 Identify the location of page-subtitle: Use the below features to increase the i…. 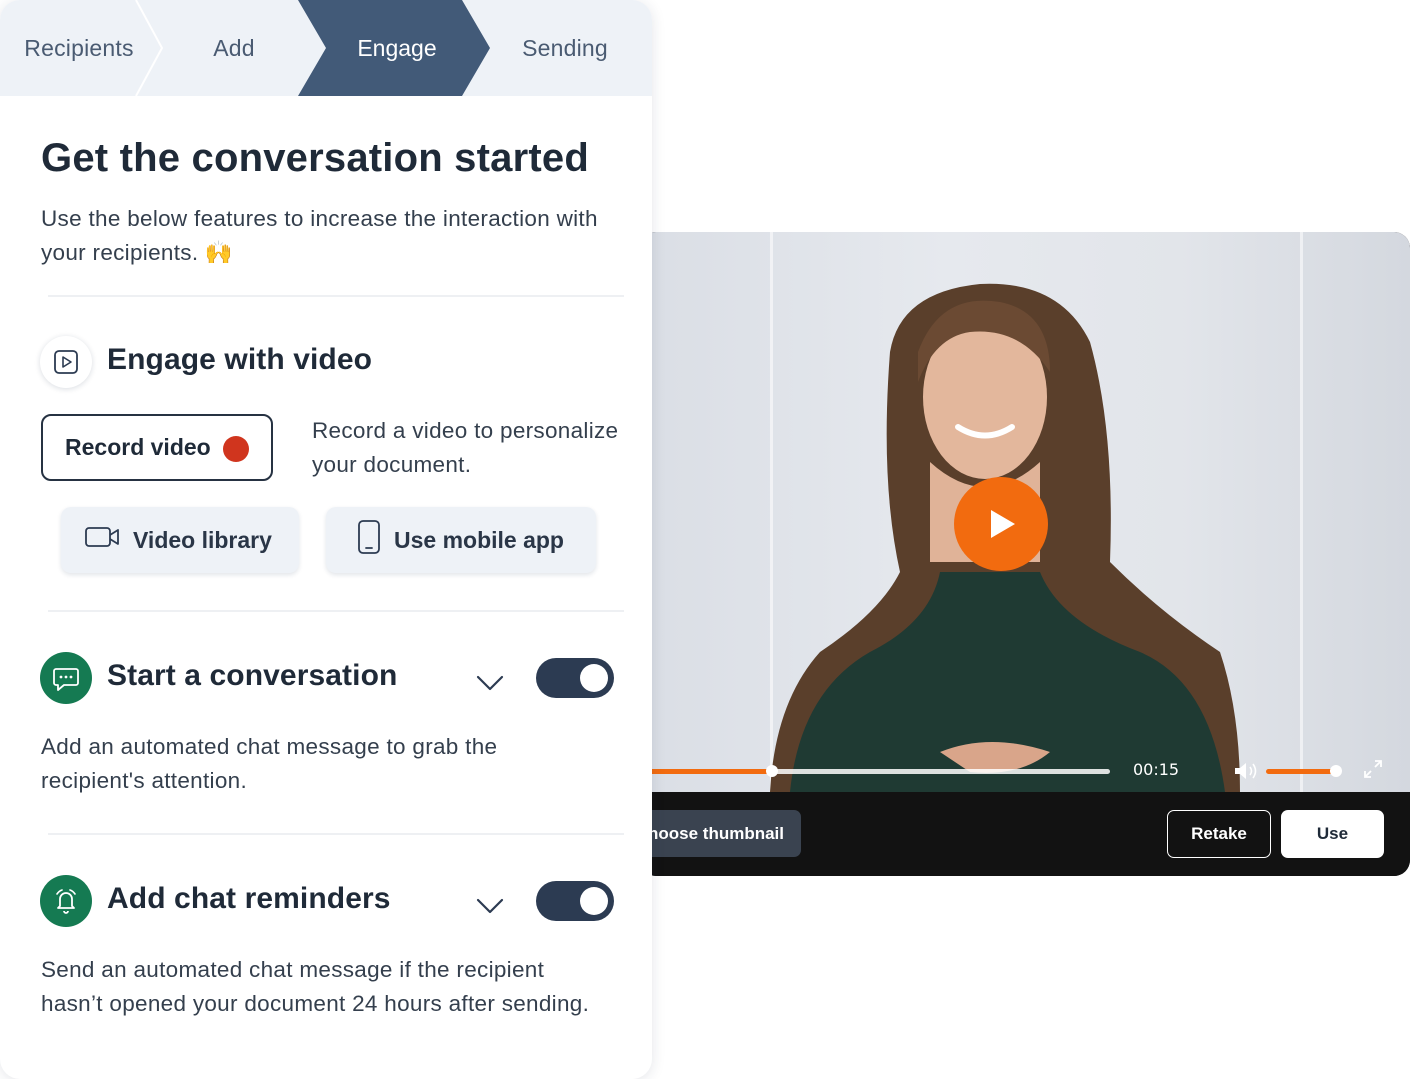
(319, 235).